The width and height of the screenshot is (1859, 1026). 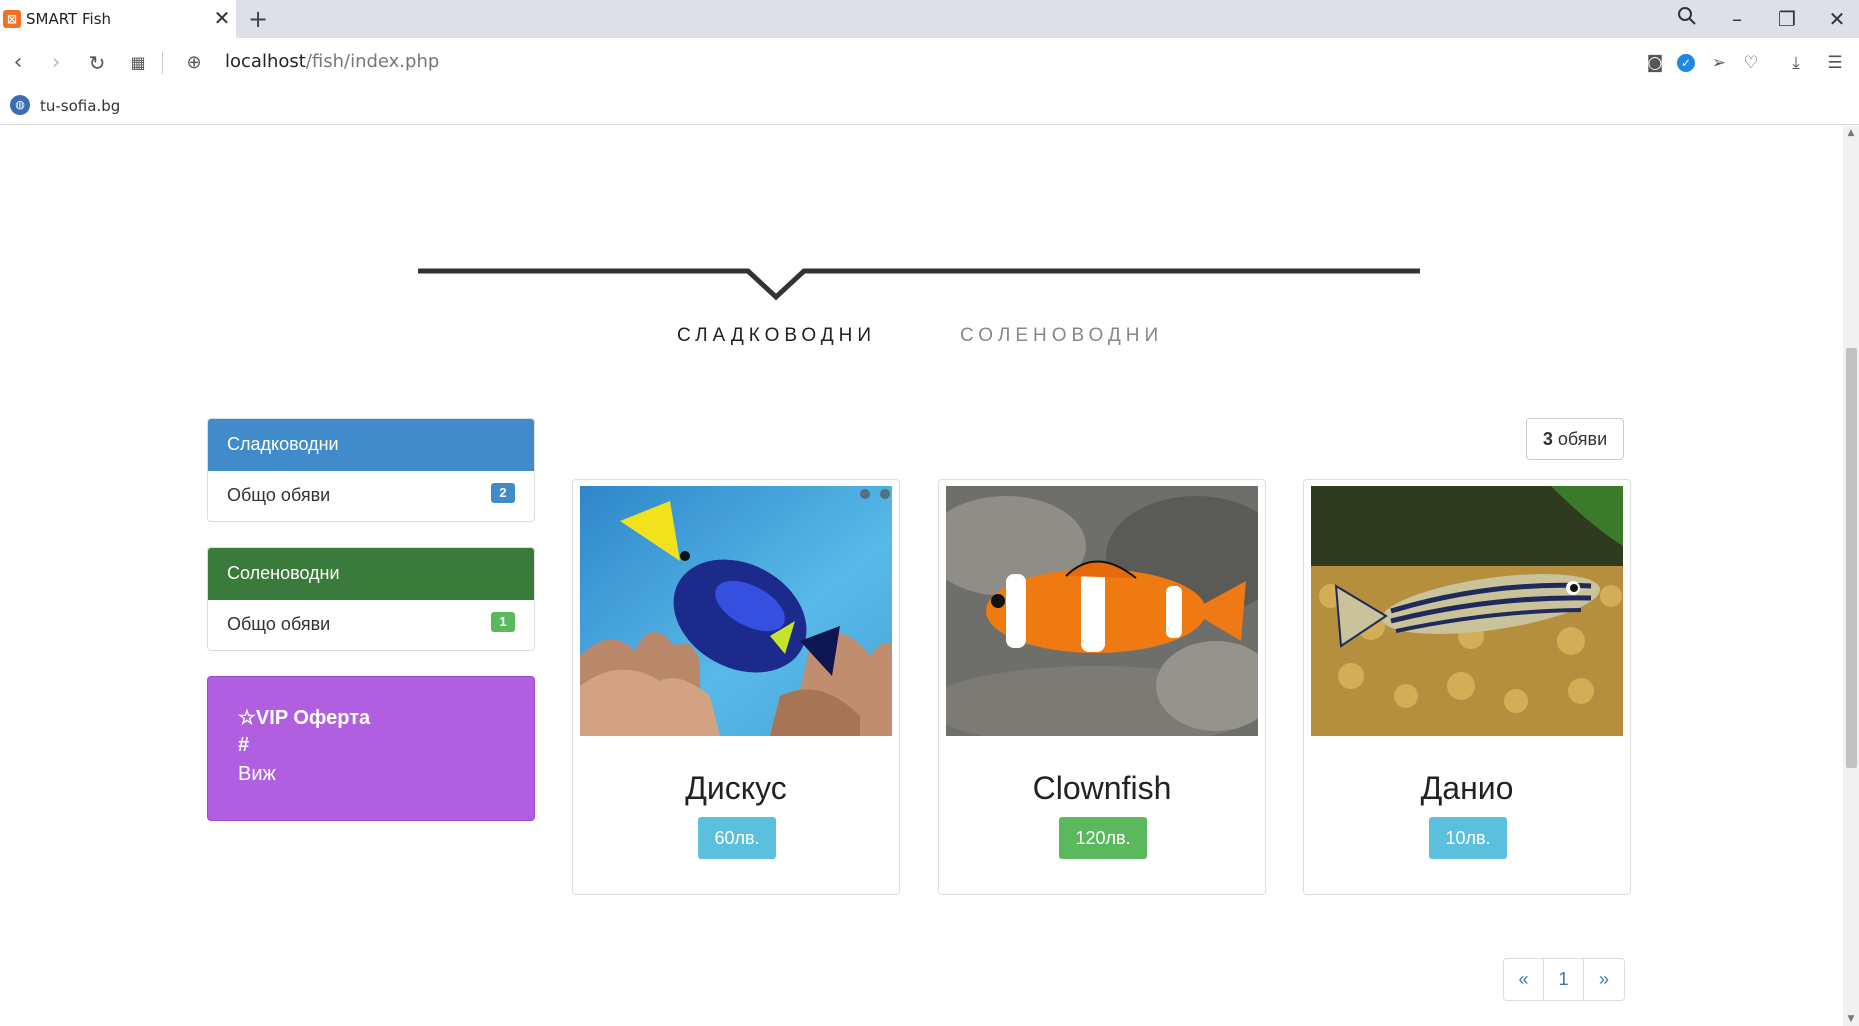 I want to click on vpn-shield-icon: ✓, so click(x=1686, y=63).